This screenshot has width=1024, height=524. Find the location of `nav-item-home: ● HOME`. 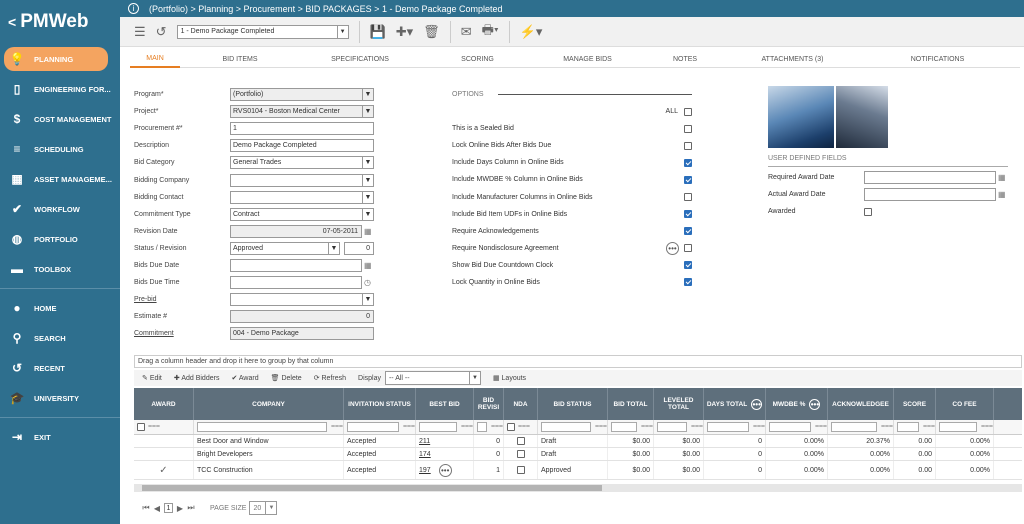

nav-item-home: ● HOME is located at coordinates (60, 308).